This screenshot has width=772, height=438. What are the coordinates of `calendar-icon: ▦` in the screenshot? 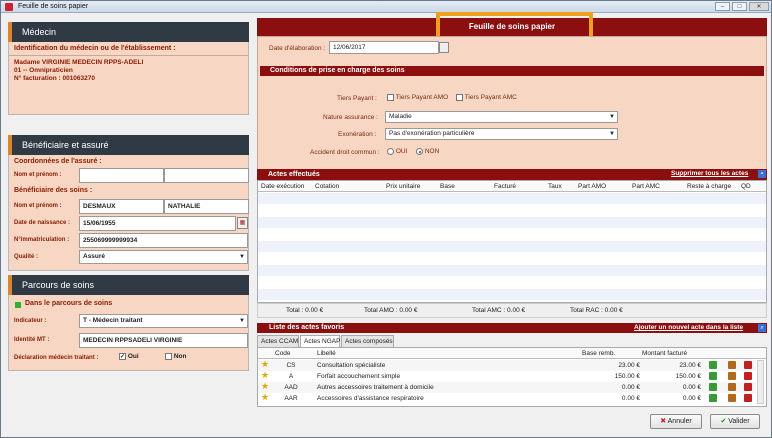 It's located at (242, 223).